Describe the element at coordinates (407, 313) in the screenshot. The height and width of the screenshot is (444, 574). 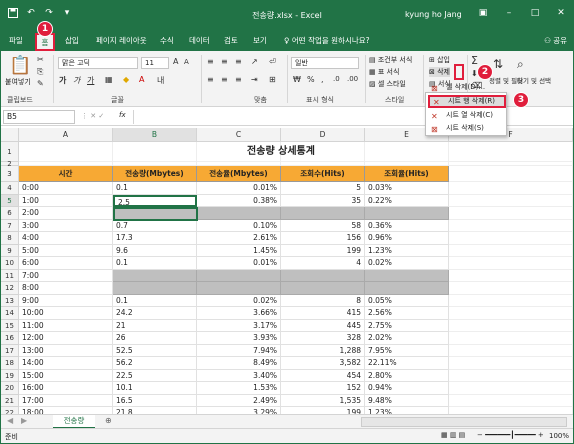
I see `table-cell: 2.56%` at that location.